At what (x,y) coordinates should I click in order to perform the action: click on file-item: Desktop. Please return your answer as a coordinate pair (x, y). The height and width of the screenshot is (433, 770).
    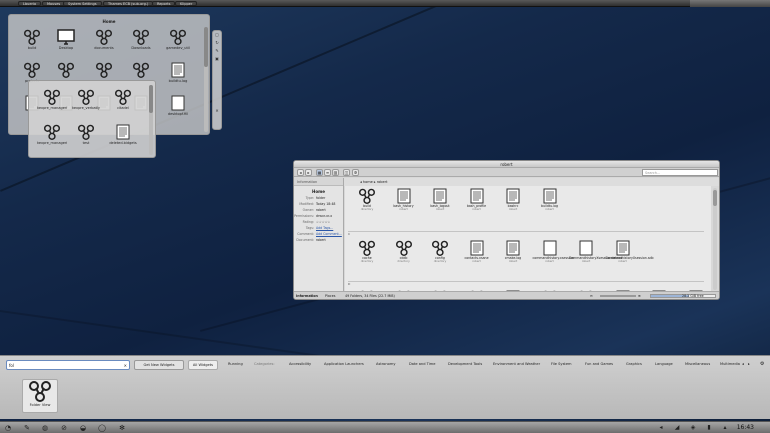
    Looking at the image, I should click on (66, 39).